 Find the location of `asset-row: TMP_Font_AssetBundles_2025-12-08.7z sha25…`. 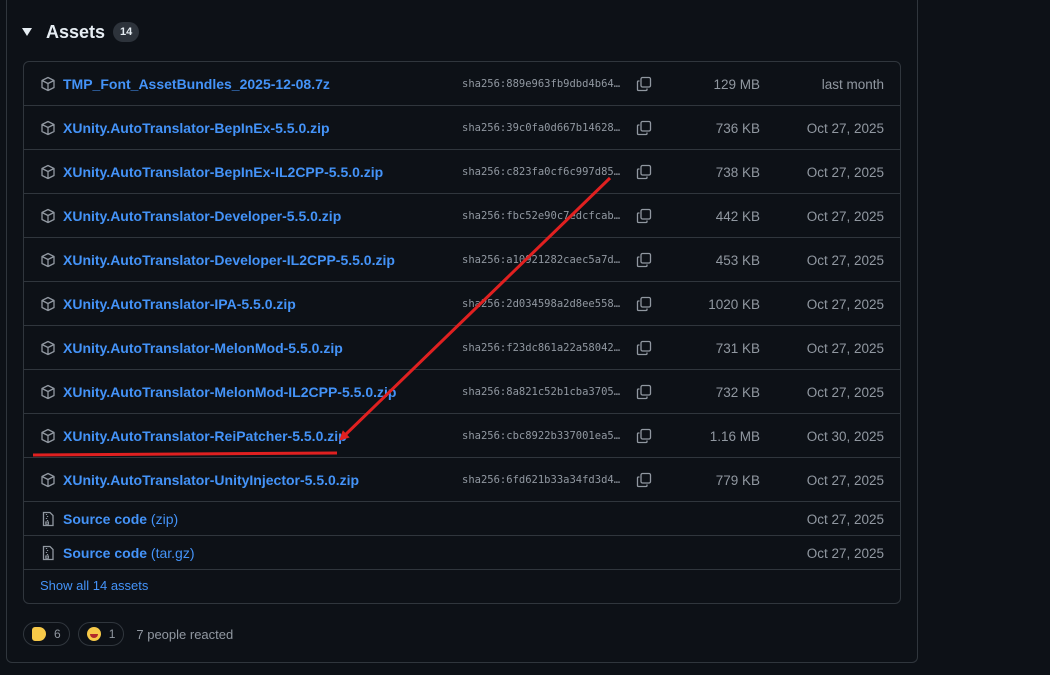

asset-row: TMP_Font_AssetBundles_2025-12-08.7z sha25… is located at coordinates (462, 84).